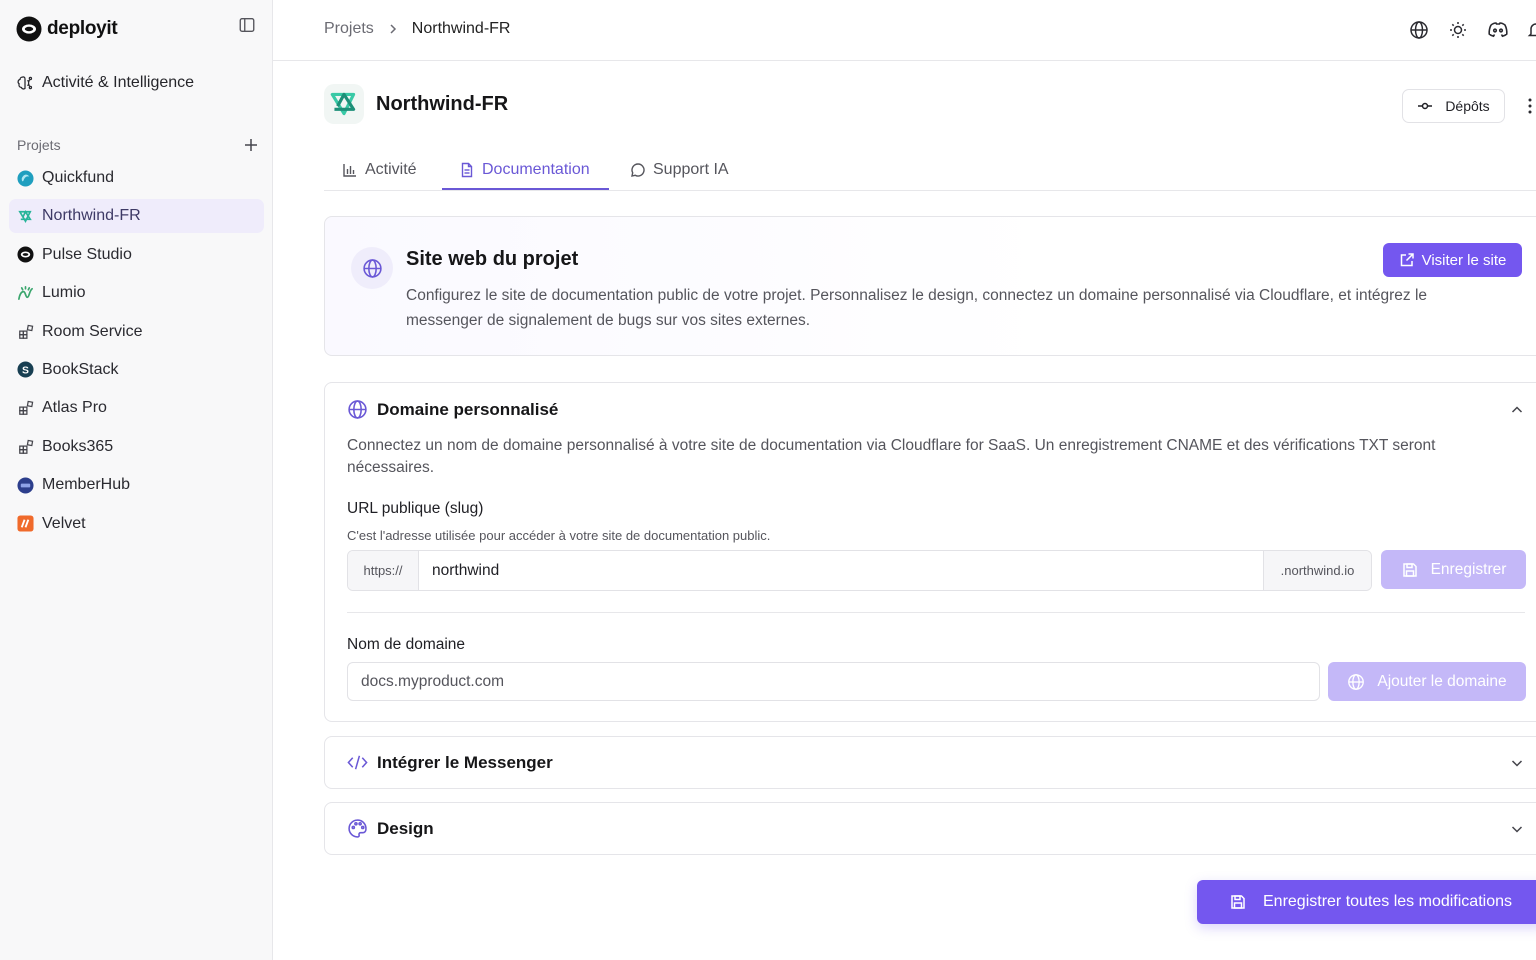 This screenshot has height=960, width=1536. Describe the element at coordinates (525, 189) in the screenshot. I see `active-tab-indicator` at that location.